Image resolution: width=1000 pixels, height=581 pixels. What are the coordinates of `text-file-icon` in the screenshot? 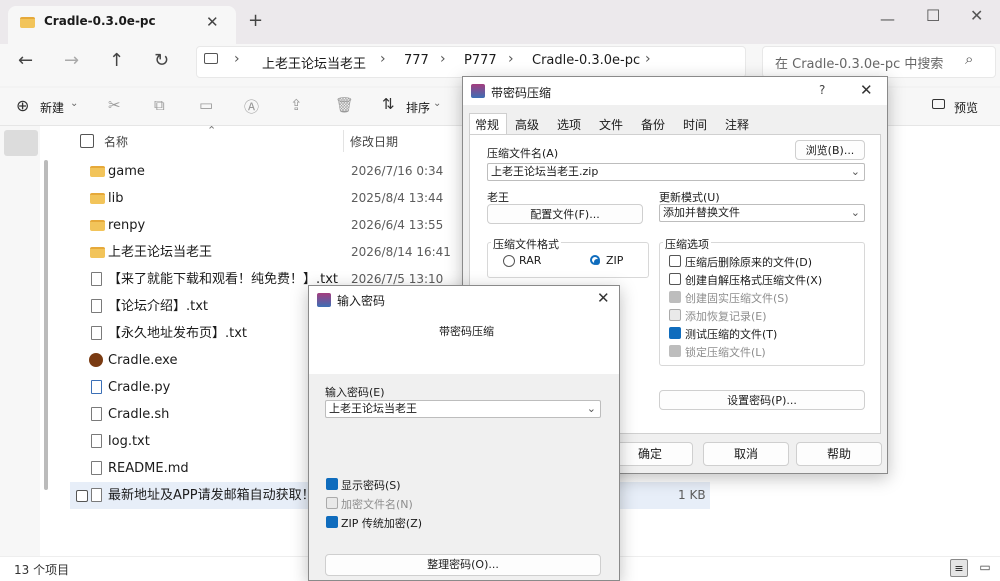 It's located at (96, 306).